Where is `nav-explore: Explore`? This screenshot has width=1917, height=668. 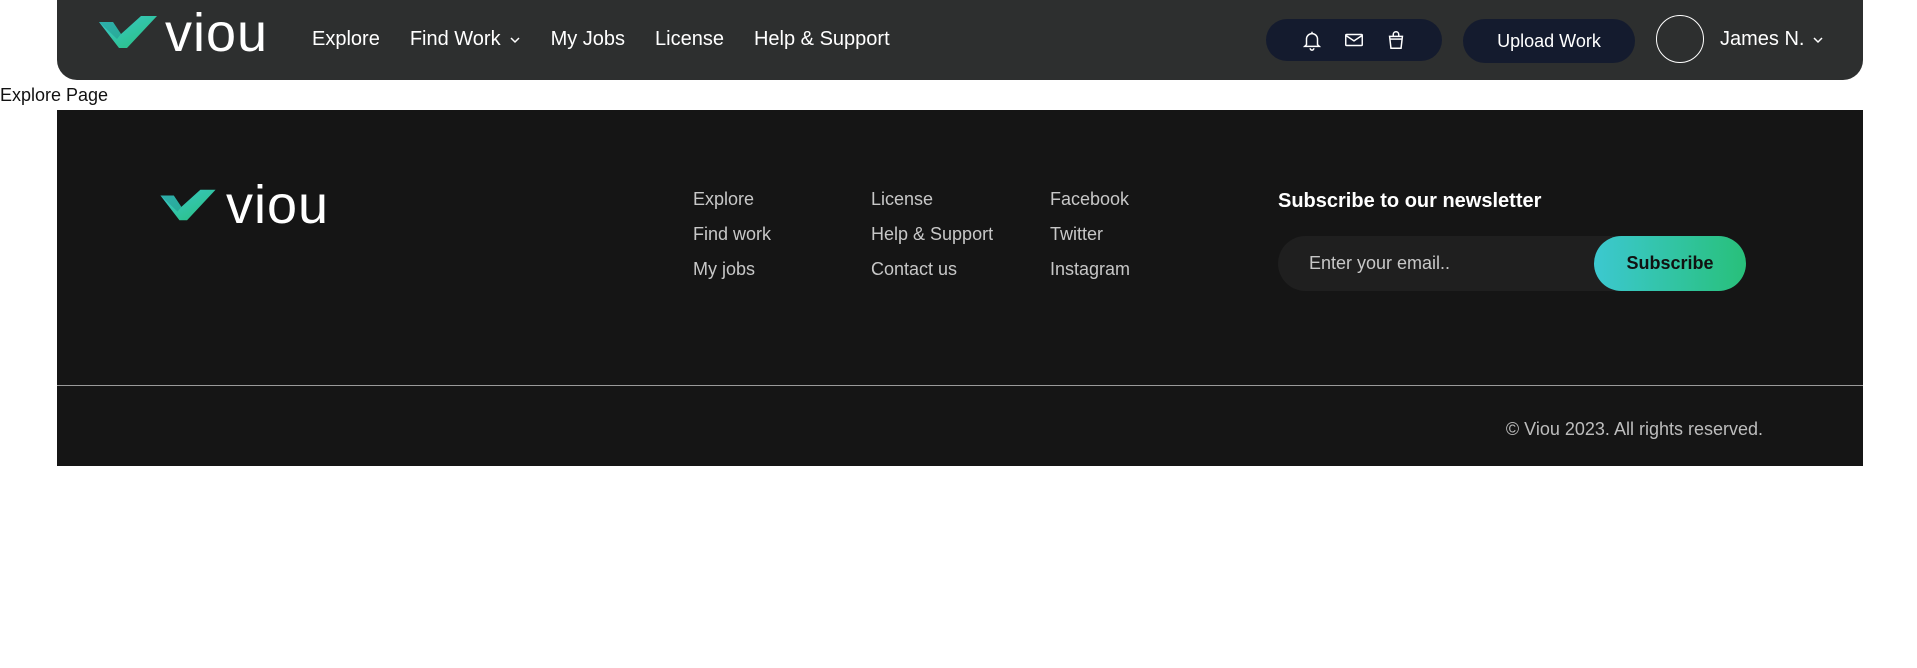
nav-explore: Explore is located at coordinates (346, 39).